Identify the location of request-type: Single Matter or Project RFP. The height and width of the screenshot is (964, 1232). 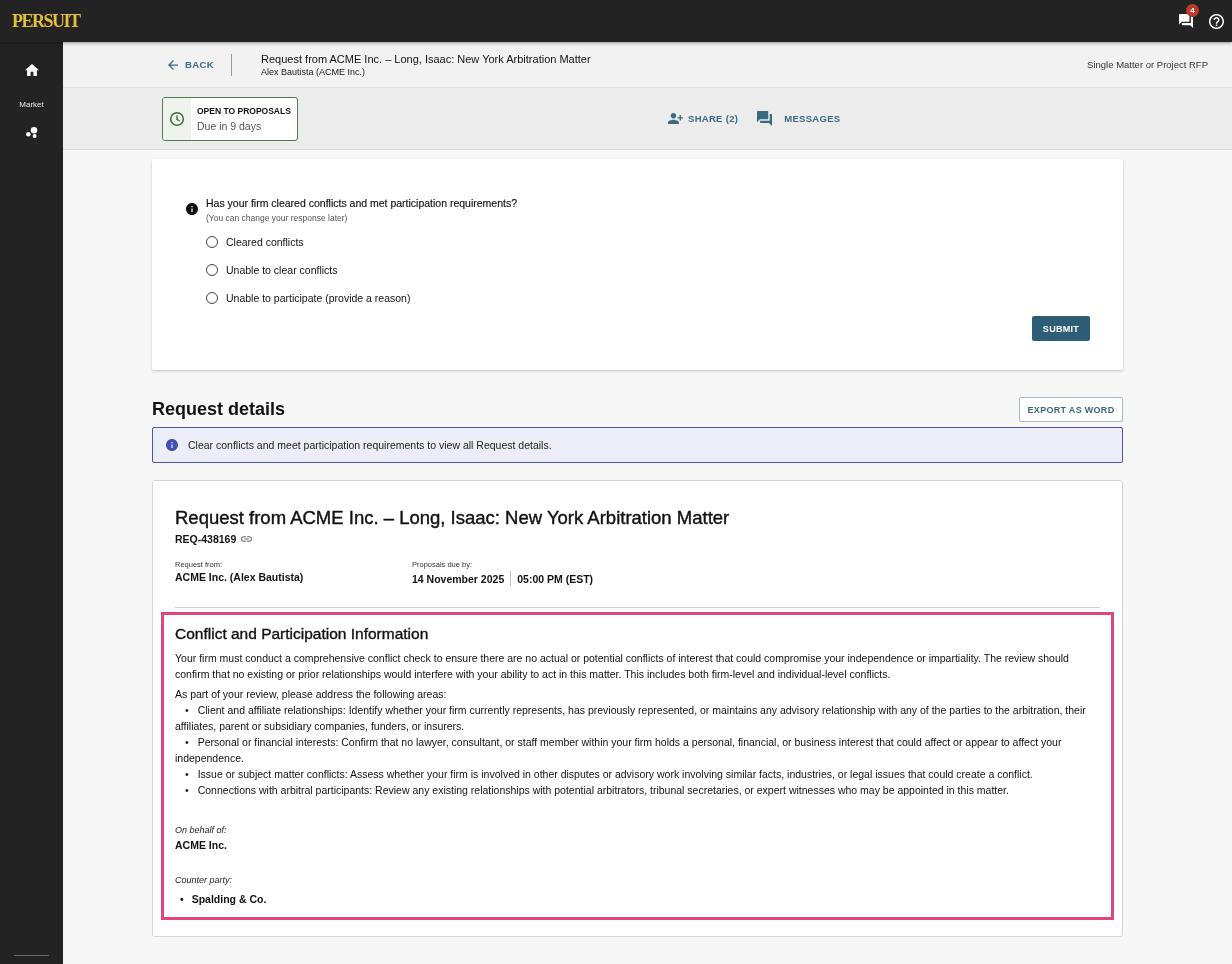
(1147, 64).